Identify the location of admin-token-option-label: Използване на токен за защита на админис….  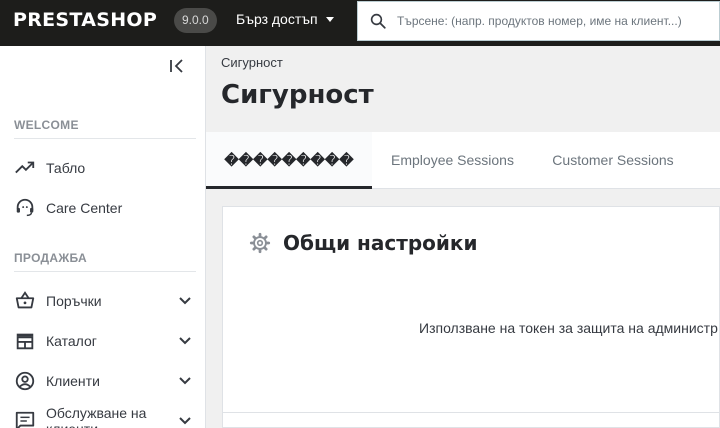
(568, 328).